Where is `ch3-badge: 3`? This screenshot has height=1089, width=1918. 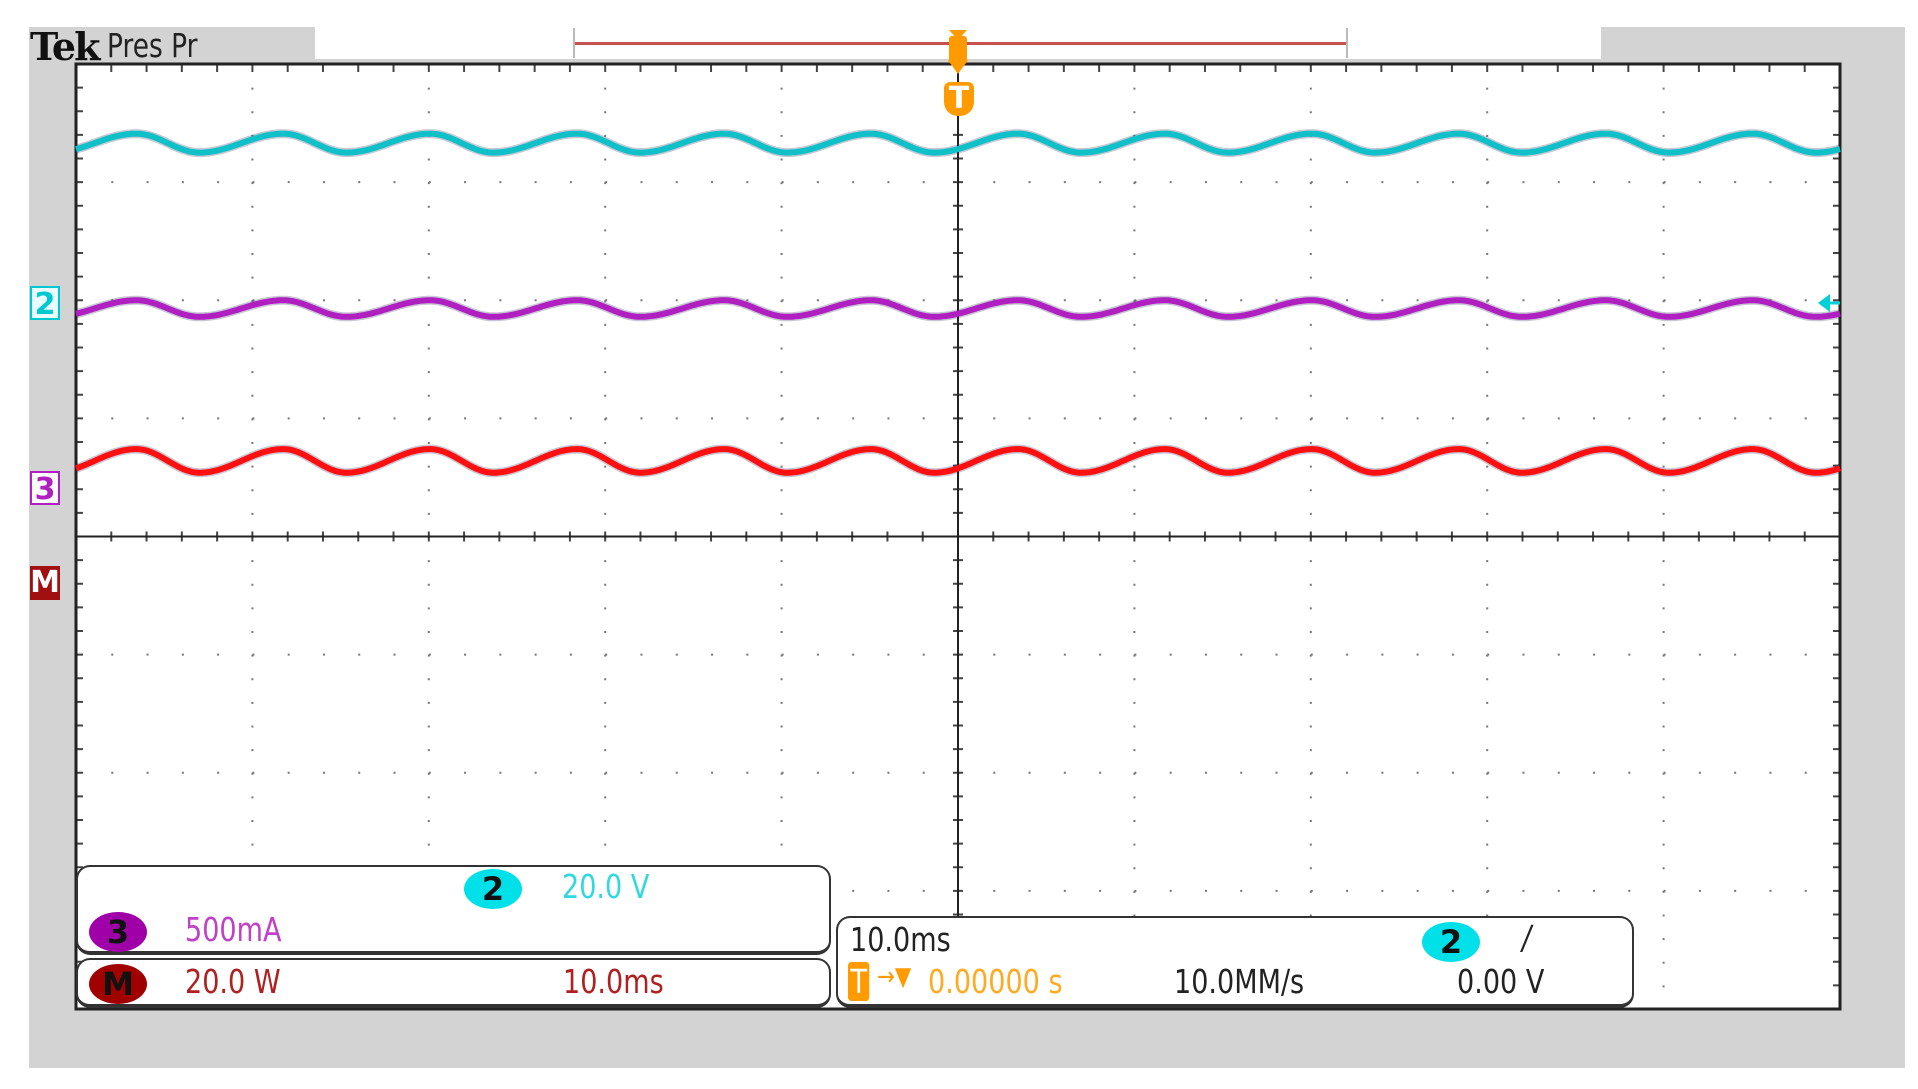
ch3-badge: 3 is located at coordinates (118, 932).